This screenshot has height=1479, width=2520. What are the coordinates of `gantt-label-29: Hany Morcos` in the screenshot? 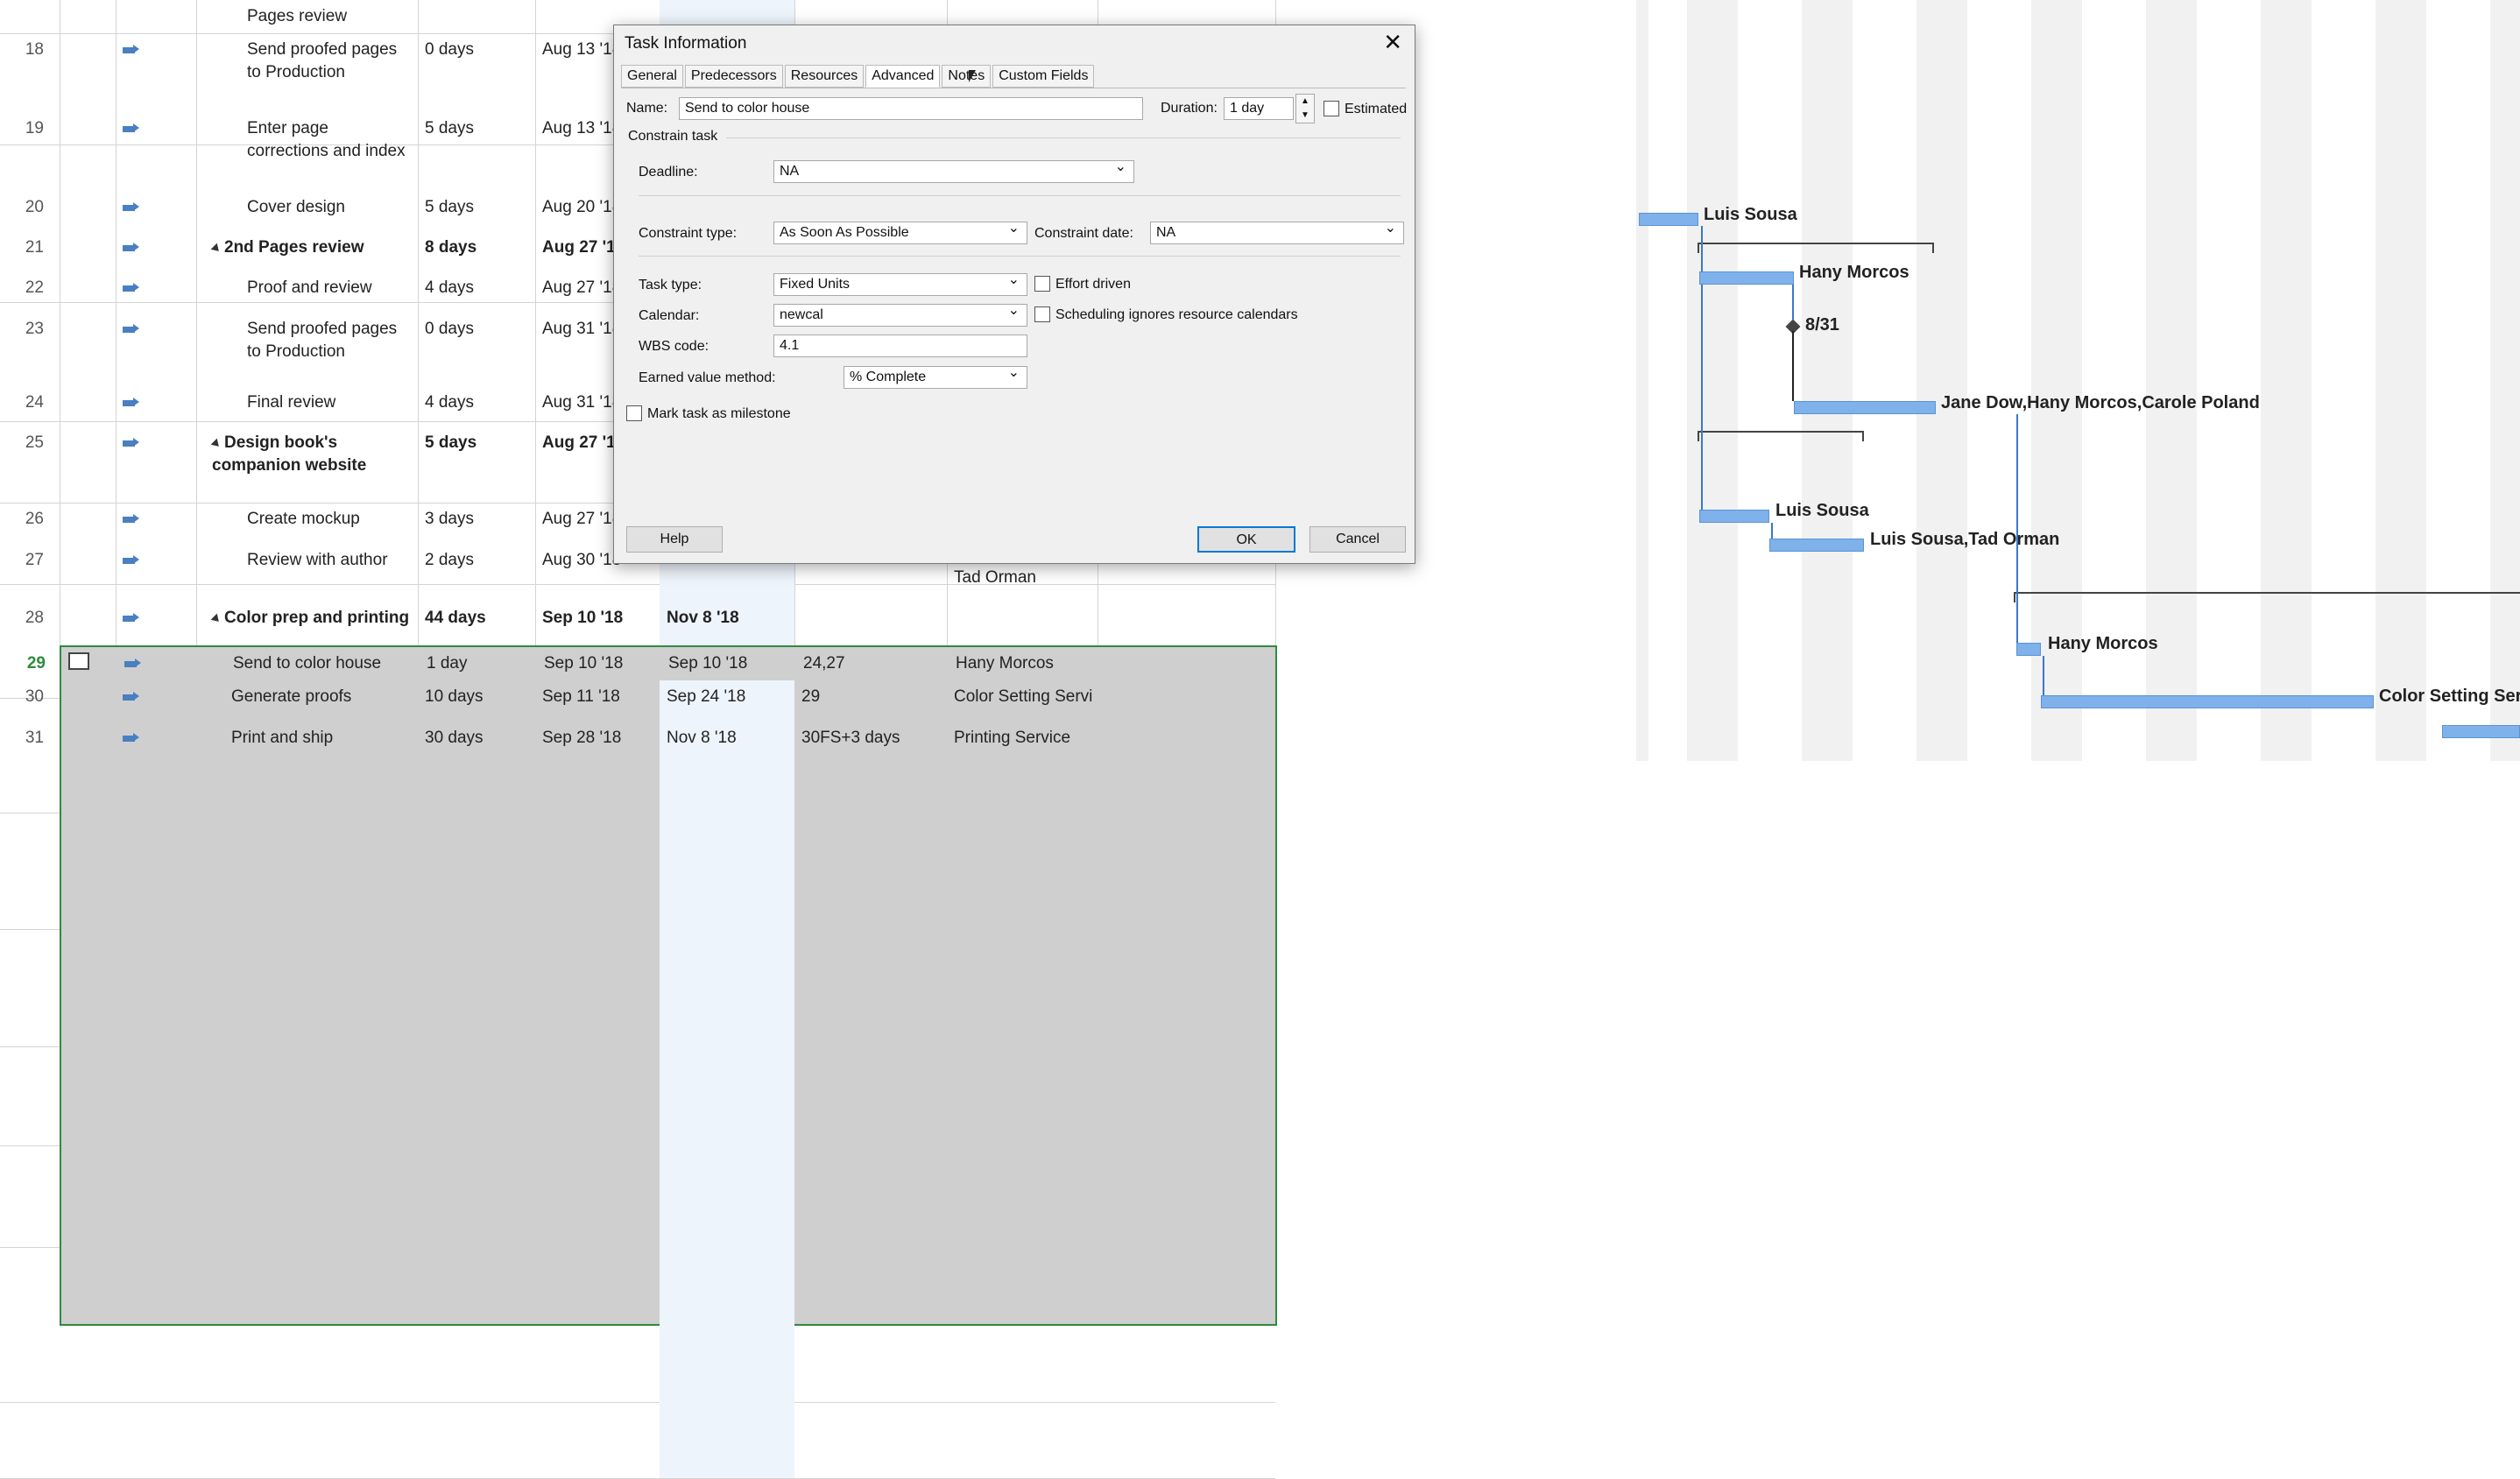 It's located at (2103, 643).